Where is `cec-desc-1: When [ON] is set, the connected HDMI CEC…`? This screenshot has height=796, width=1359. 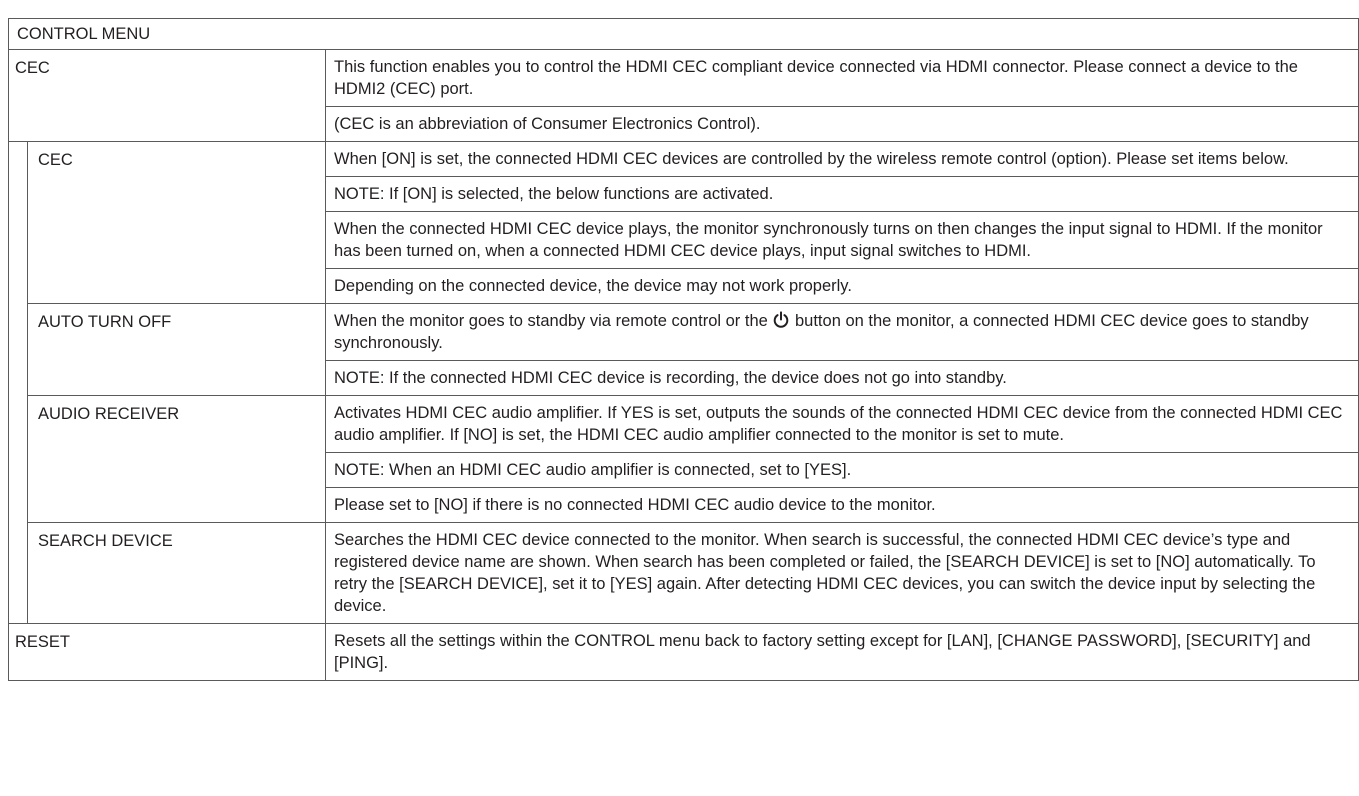 cec-desc-1: When [ON] is set, the connected HDMI CEC… is located at coordinates (811, 159).